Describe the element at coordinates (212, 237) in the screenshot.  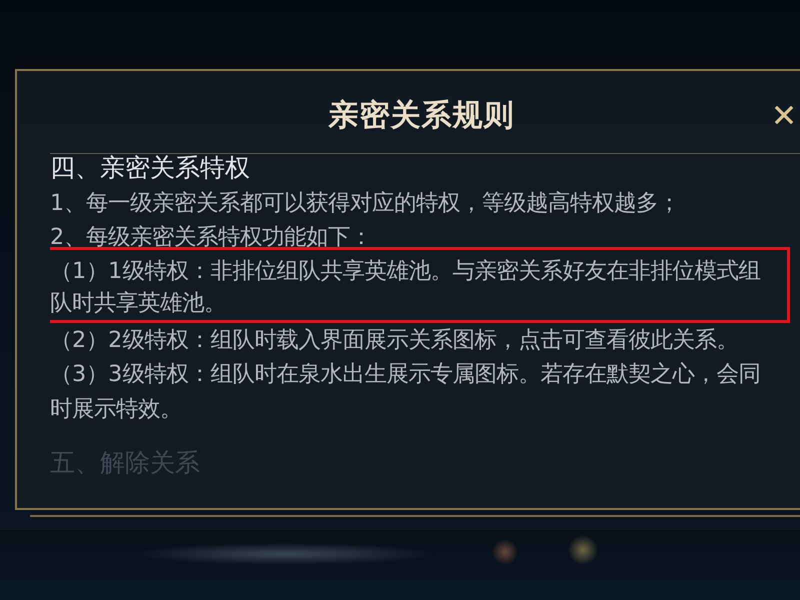
I see `rule-text: 2、每级亲密关系特权功能如下：` at that location.